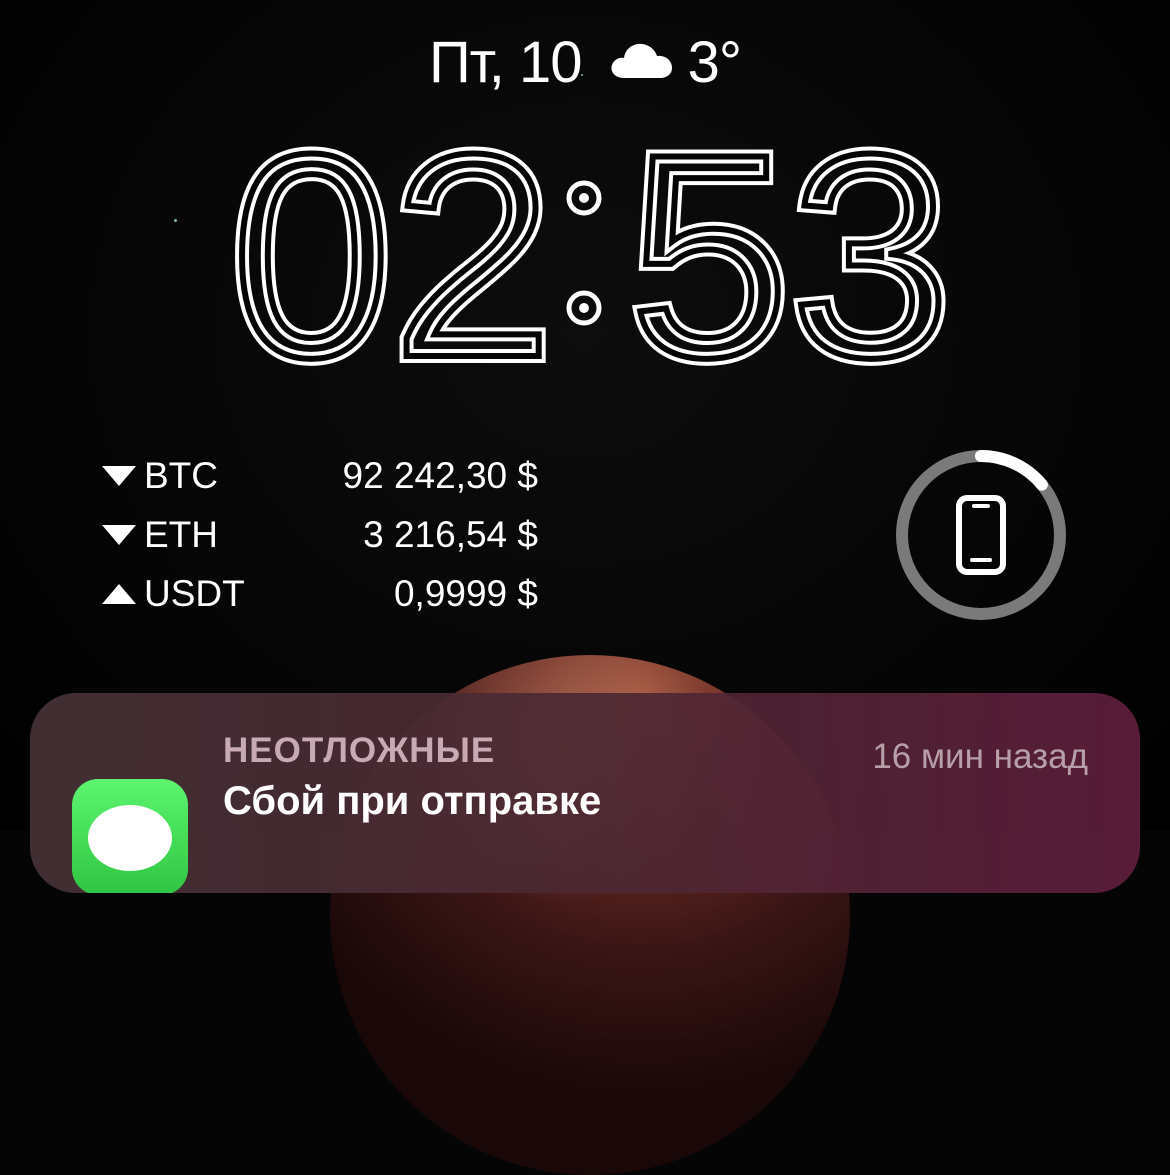  What do you see at coordinates (440, 475) in the screenshot?
I see `crypto-price: 92 242,30 $` at bounding box center [440, 475].